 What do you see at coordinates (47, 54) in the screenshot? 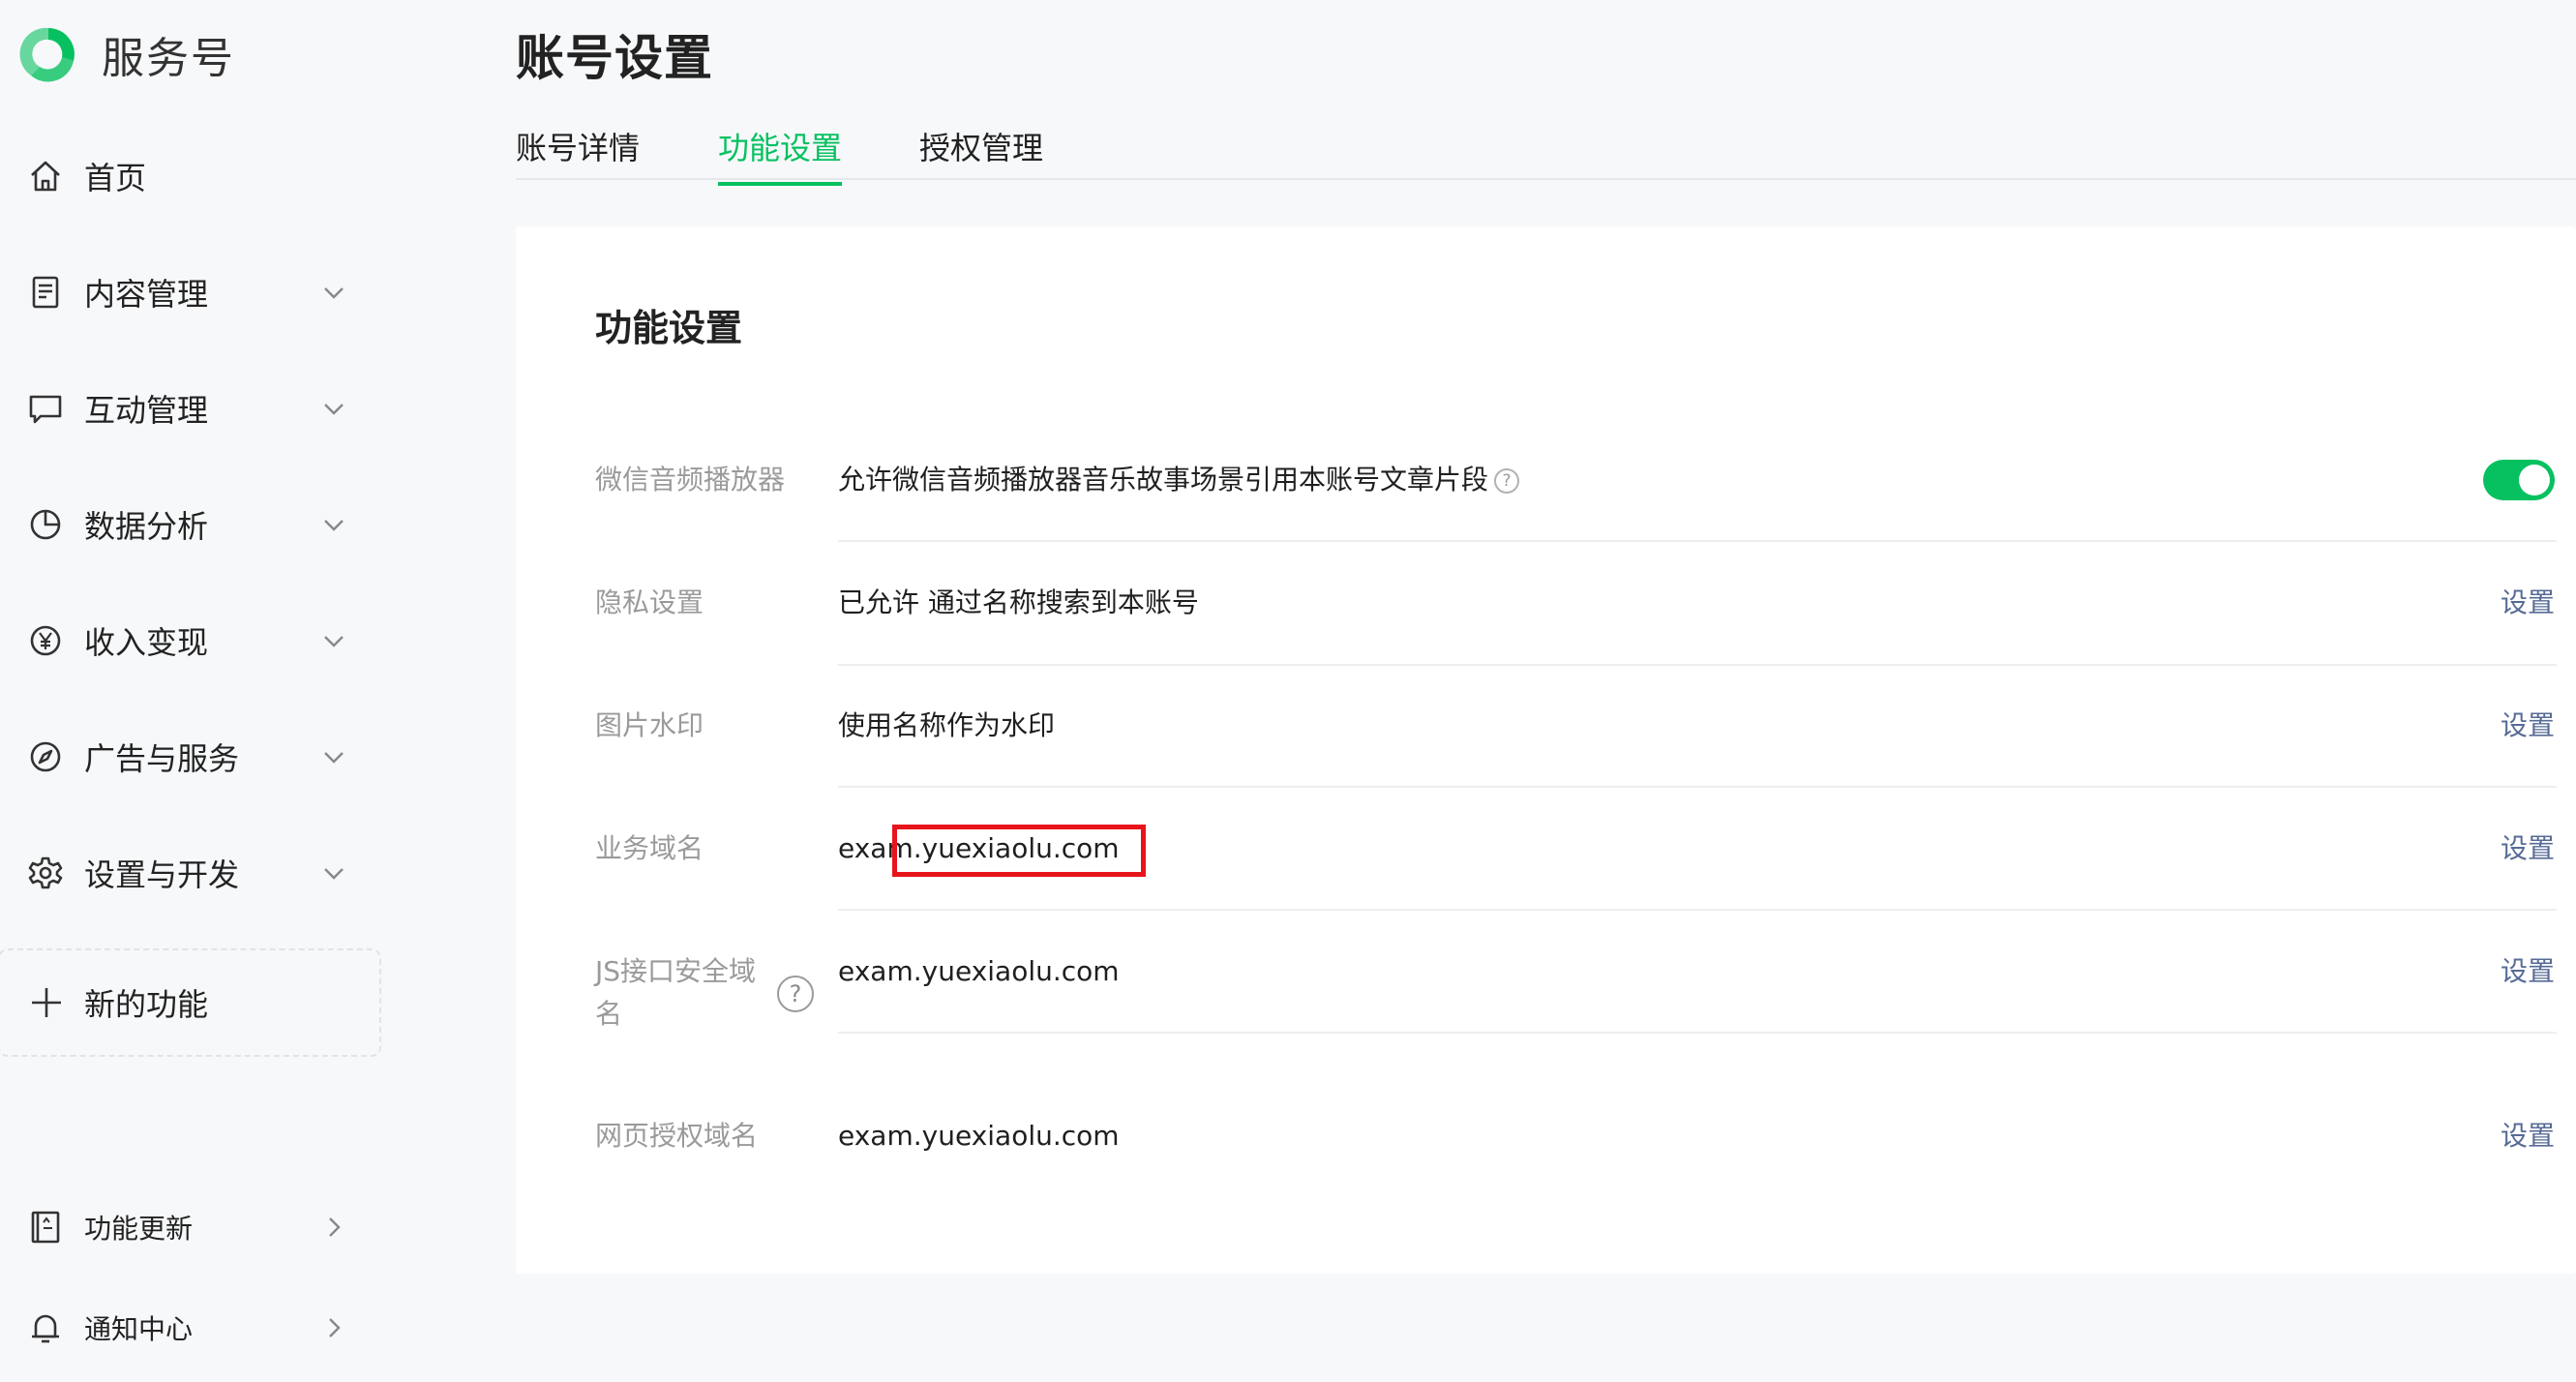
I see `wechat-service-logo-icon` at bounding box center [47, 54].